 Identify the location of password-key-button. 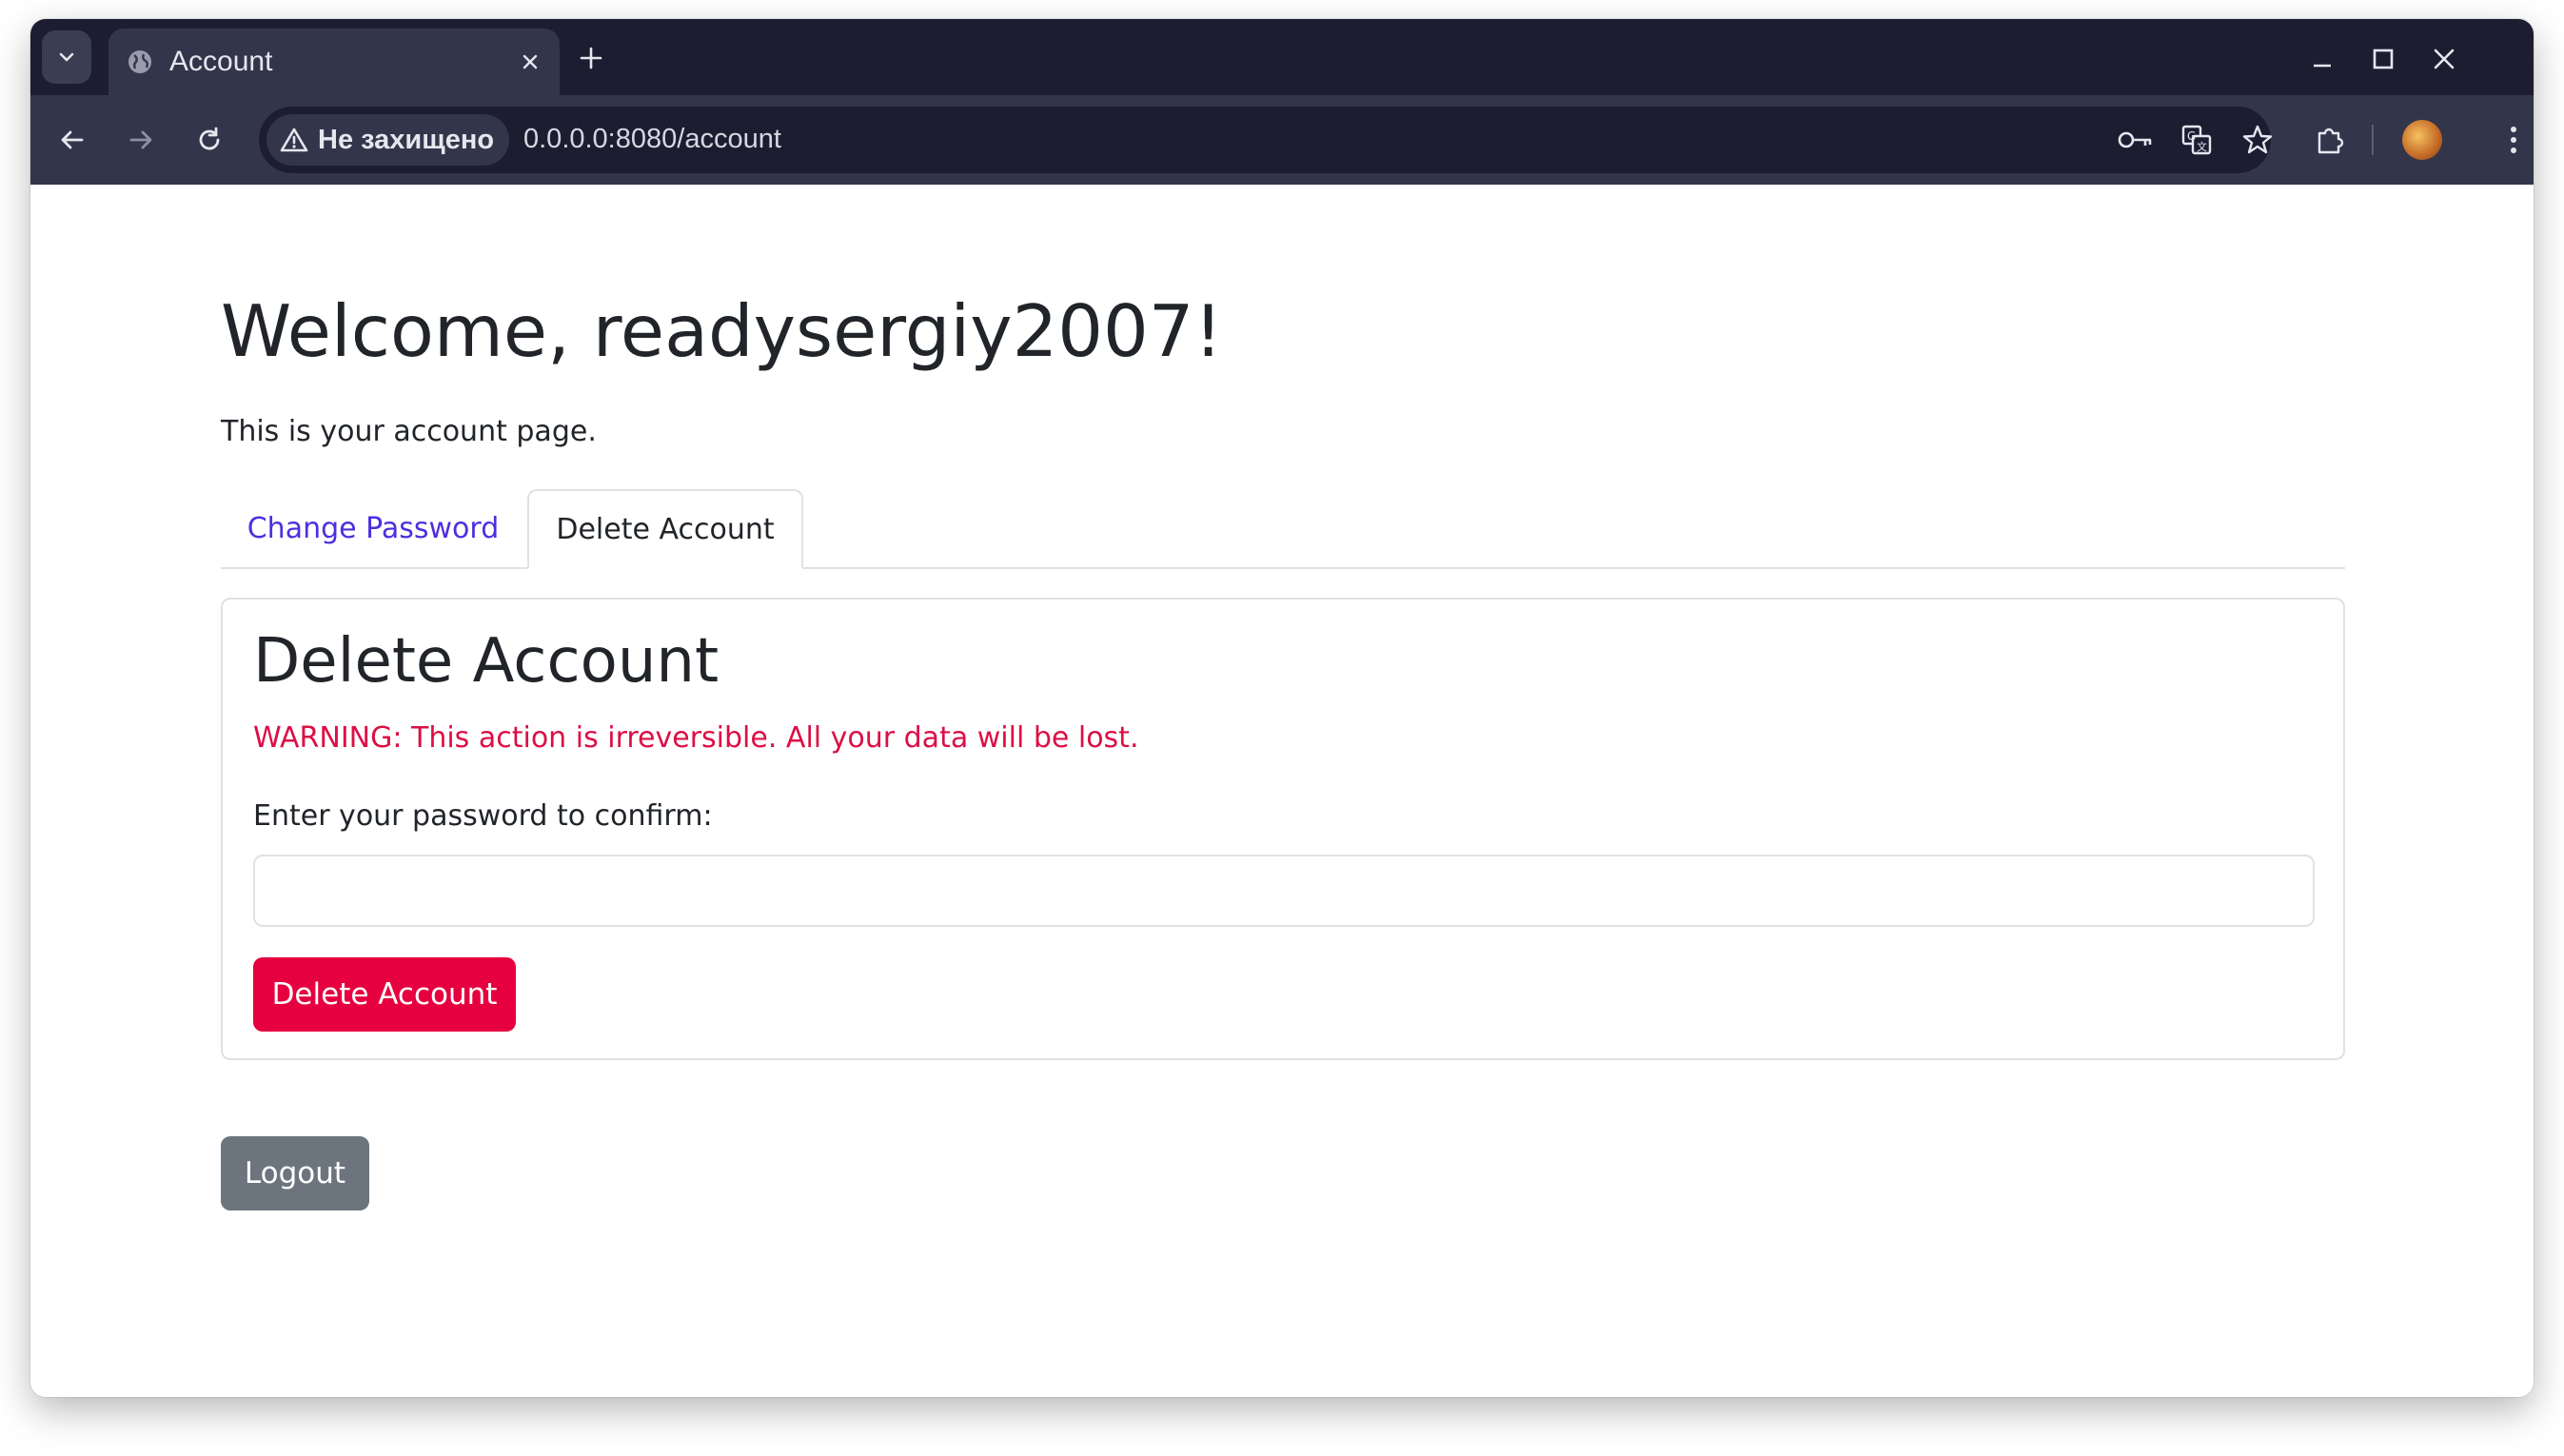
(2136, 140).